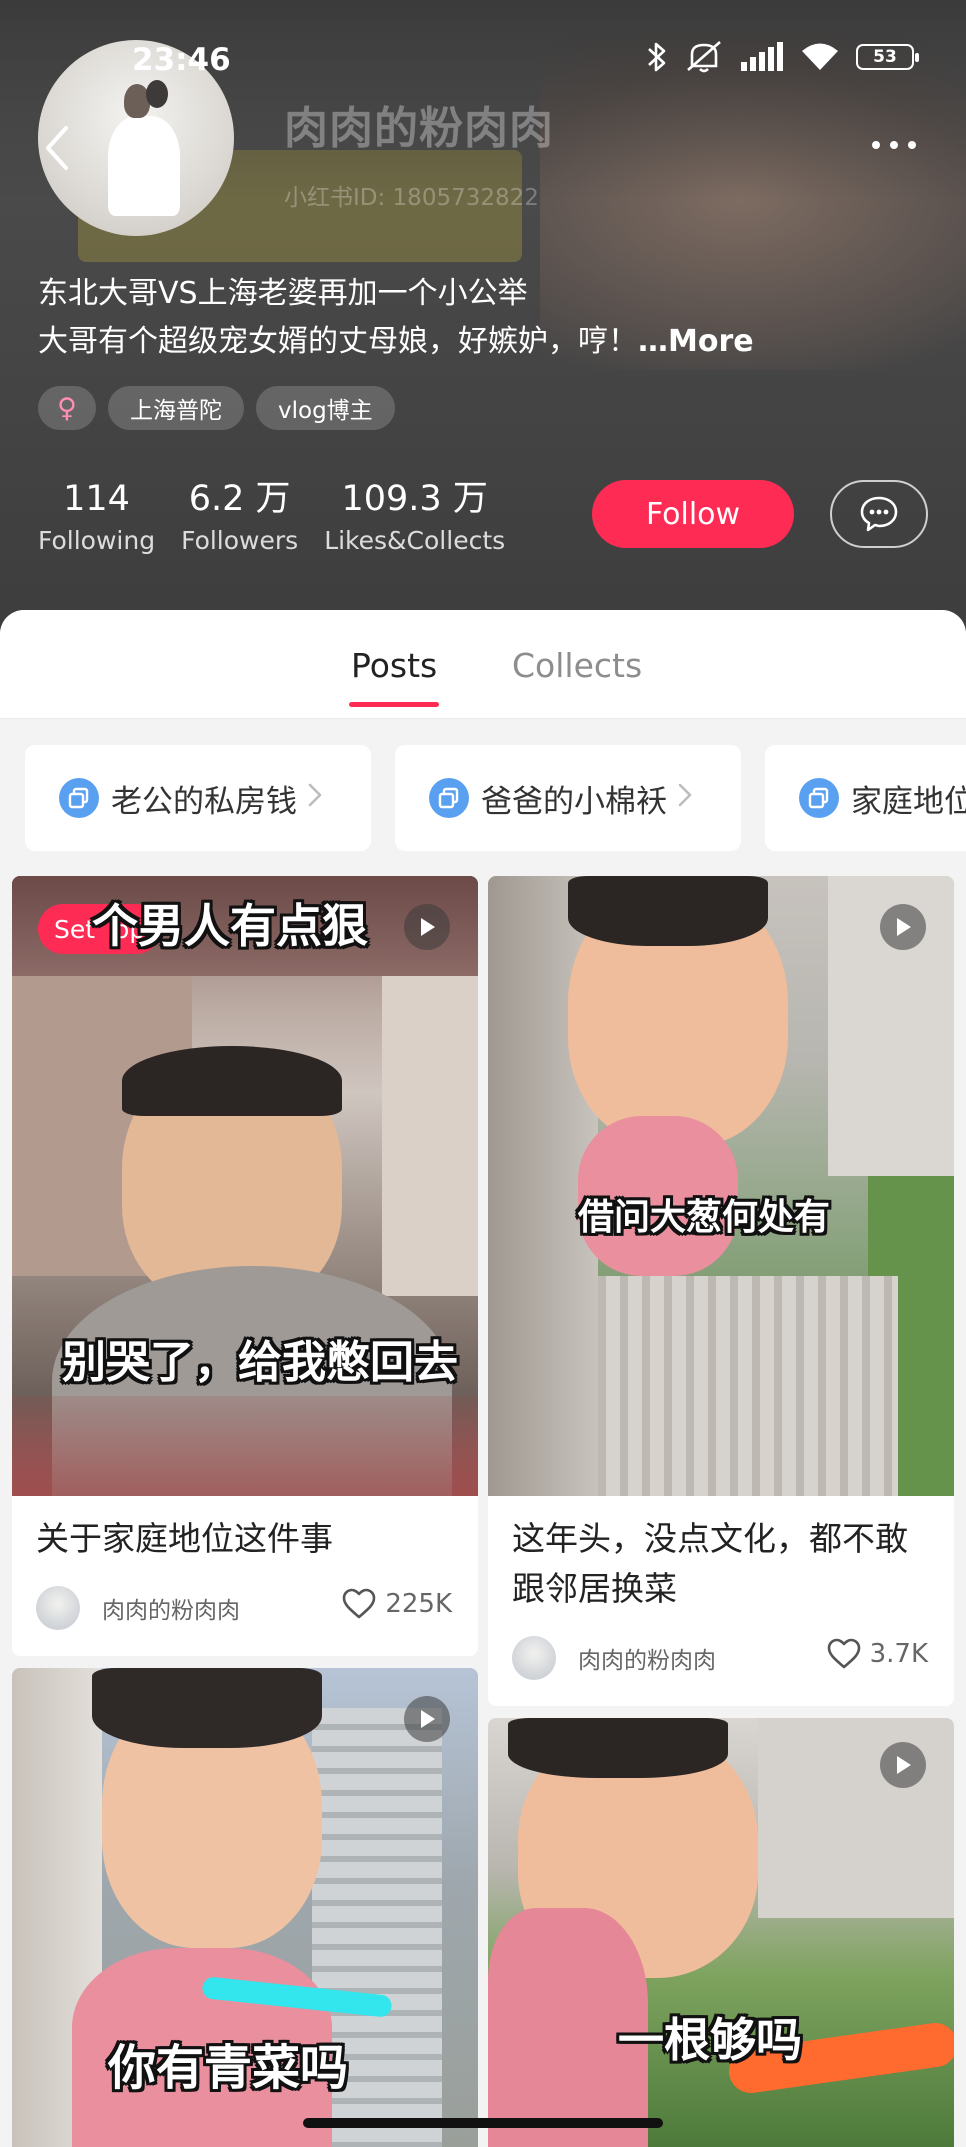  Describe the element at coordinates (898, 1654) in the screenshot. I see `like-count: 3.7K` at that location.